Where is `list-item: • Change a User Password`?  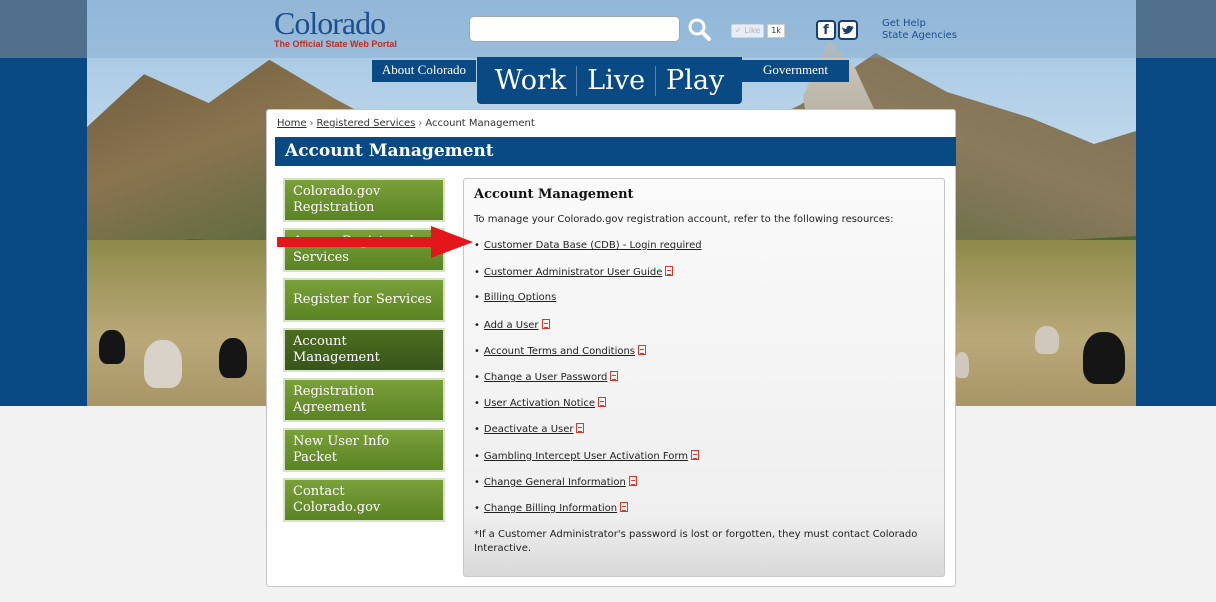
list-item: • Change a User Password is located at coordinates (588, 383).